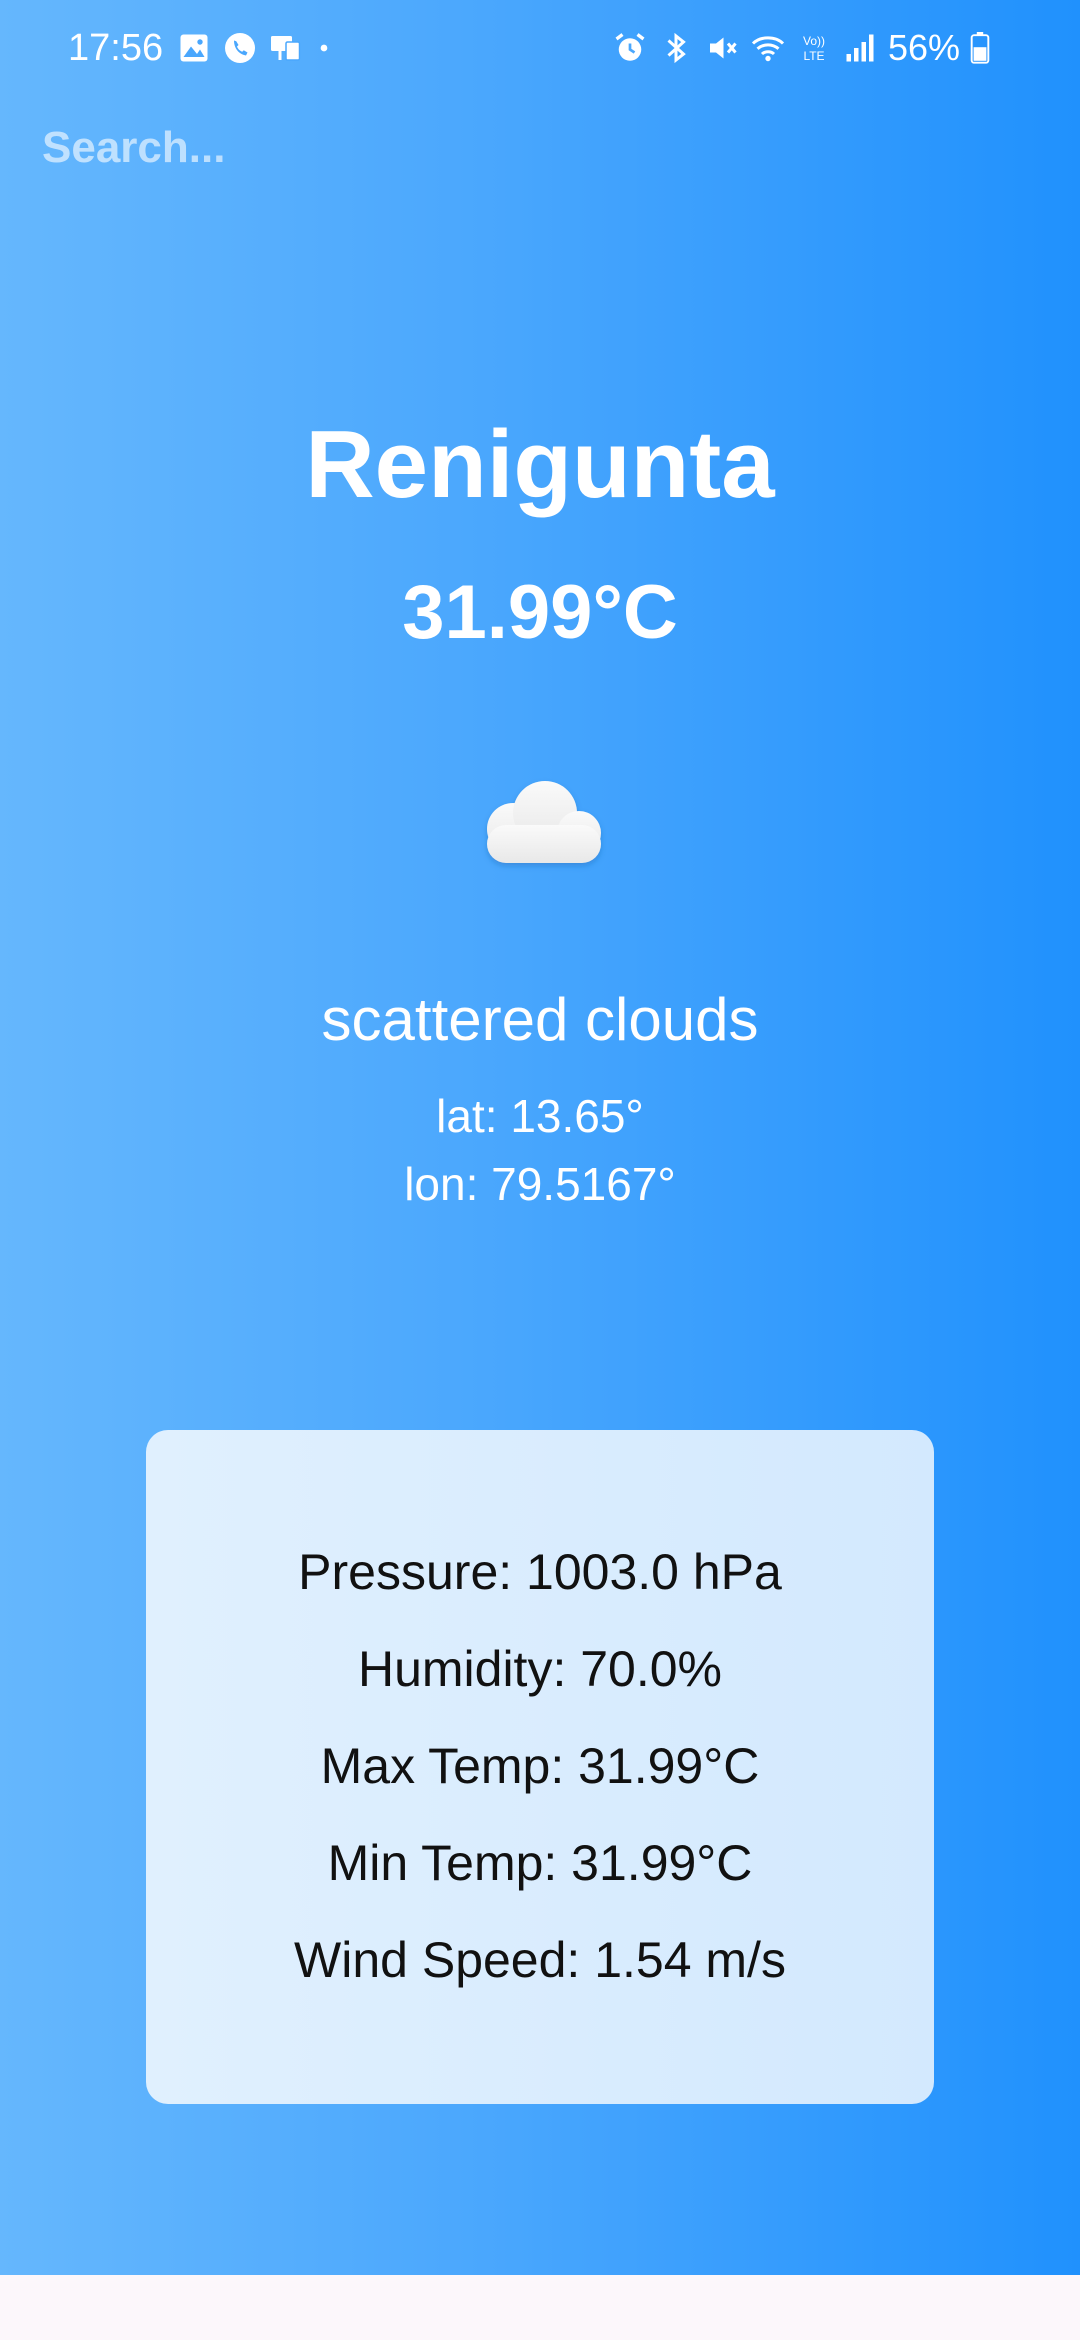 The width and height of the screenshot is (1080, 2340). I want to click on min-temp-text: Min Temp: 31.99°C, so click(540, 1863).